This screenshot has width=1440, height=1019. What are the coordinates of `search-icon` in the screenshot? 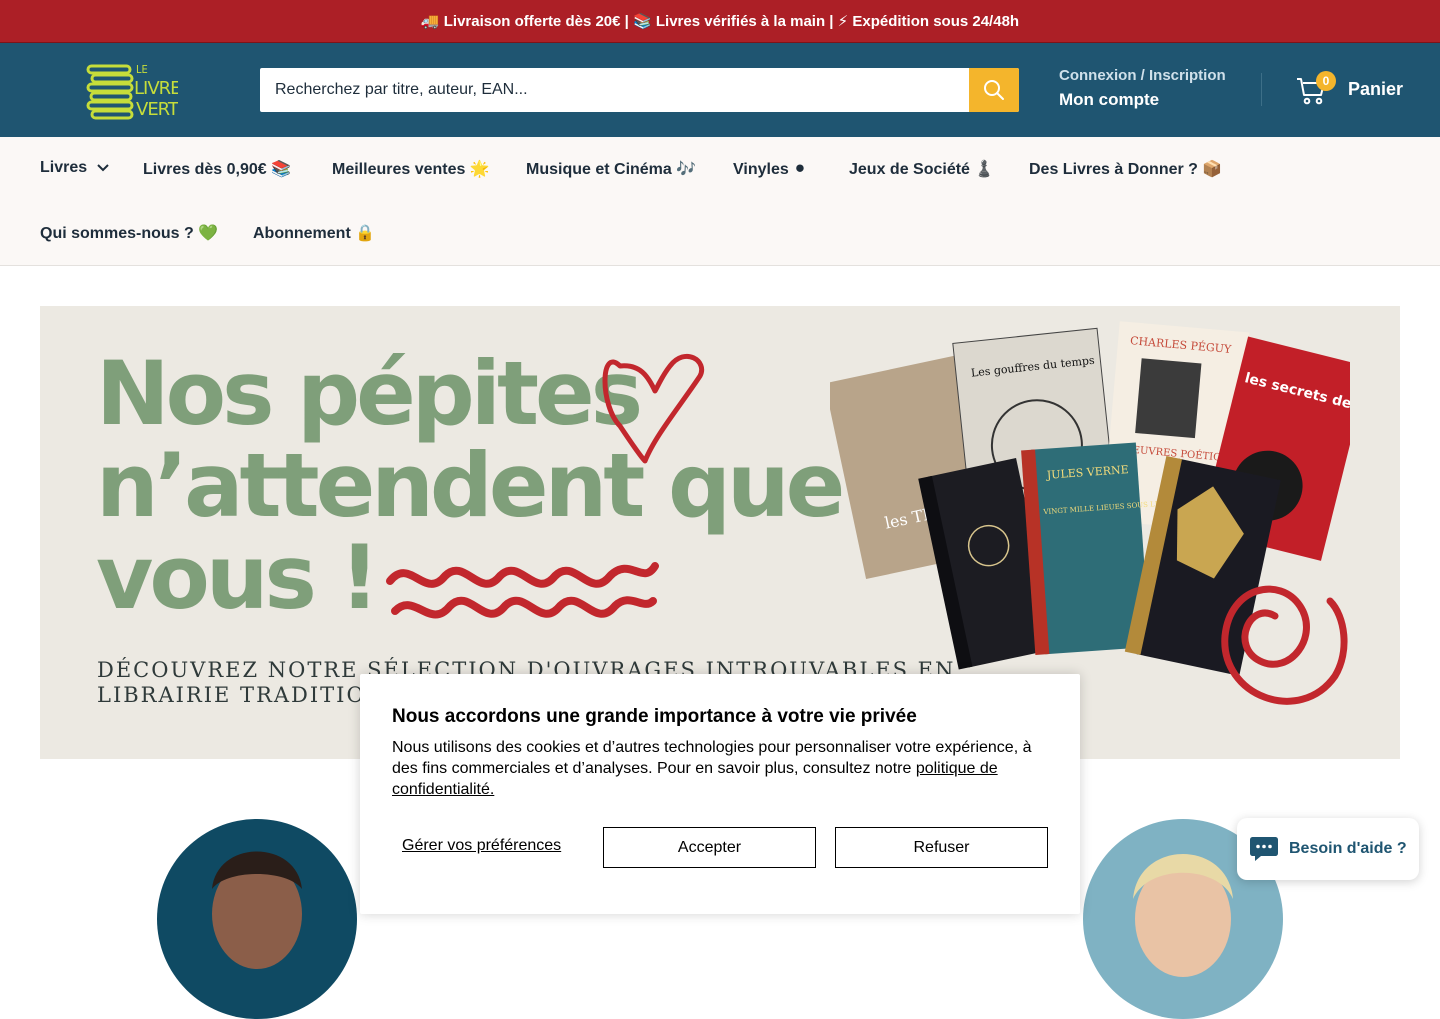 It's located at (994, 90).